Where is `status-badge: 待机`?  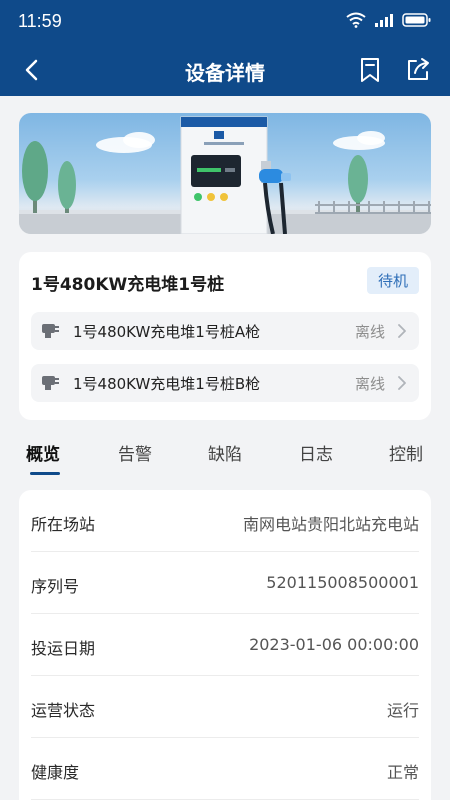 status-badge: 待机 is located at coordinates (392, 280).